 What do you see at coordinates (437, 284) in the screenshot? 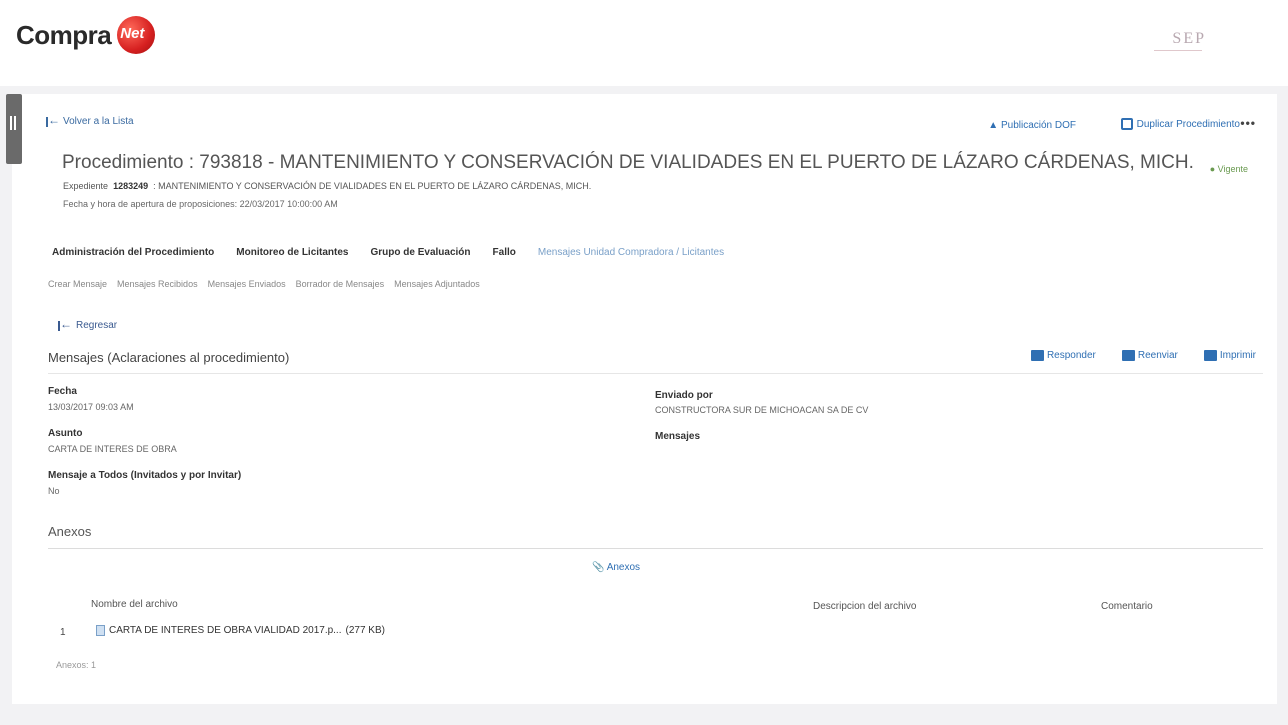
I see `subtab-adjuntados: Mensajes Adjuntados` at bounding box center [437, 284].